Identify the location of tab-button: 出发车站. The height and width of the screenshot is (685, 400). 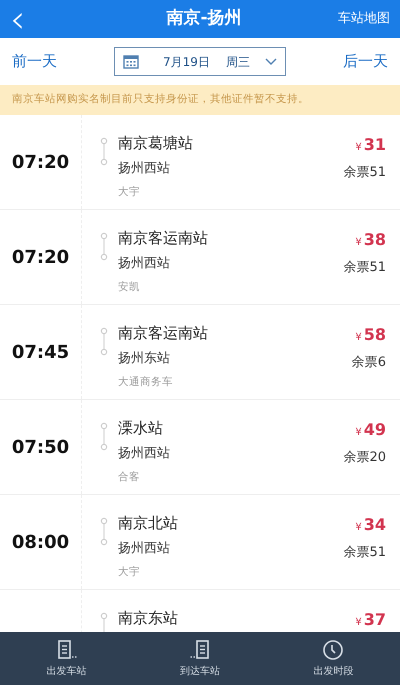
(67, 658).